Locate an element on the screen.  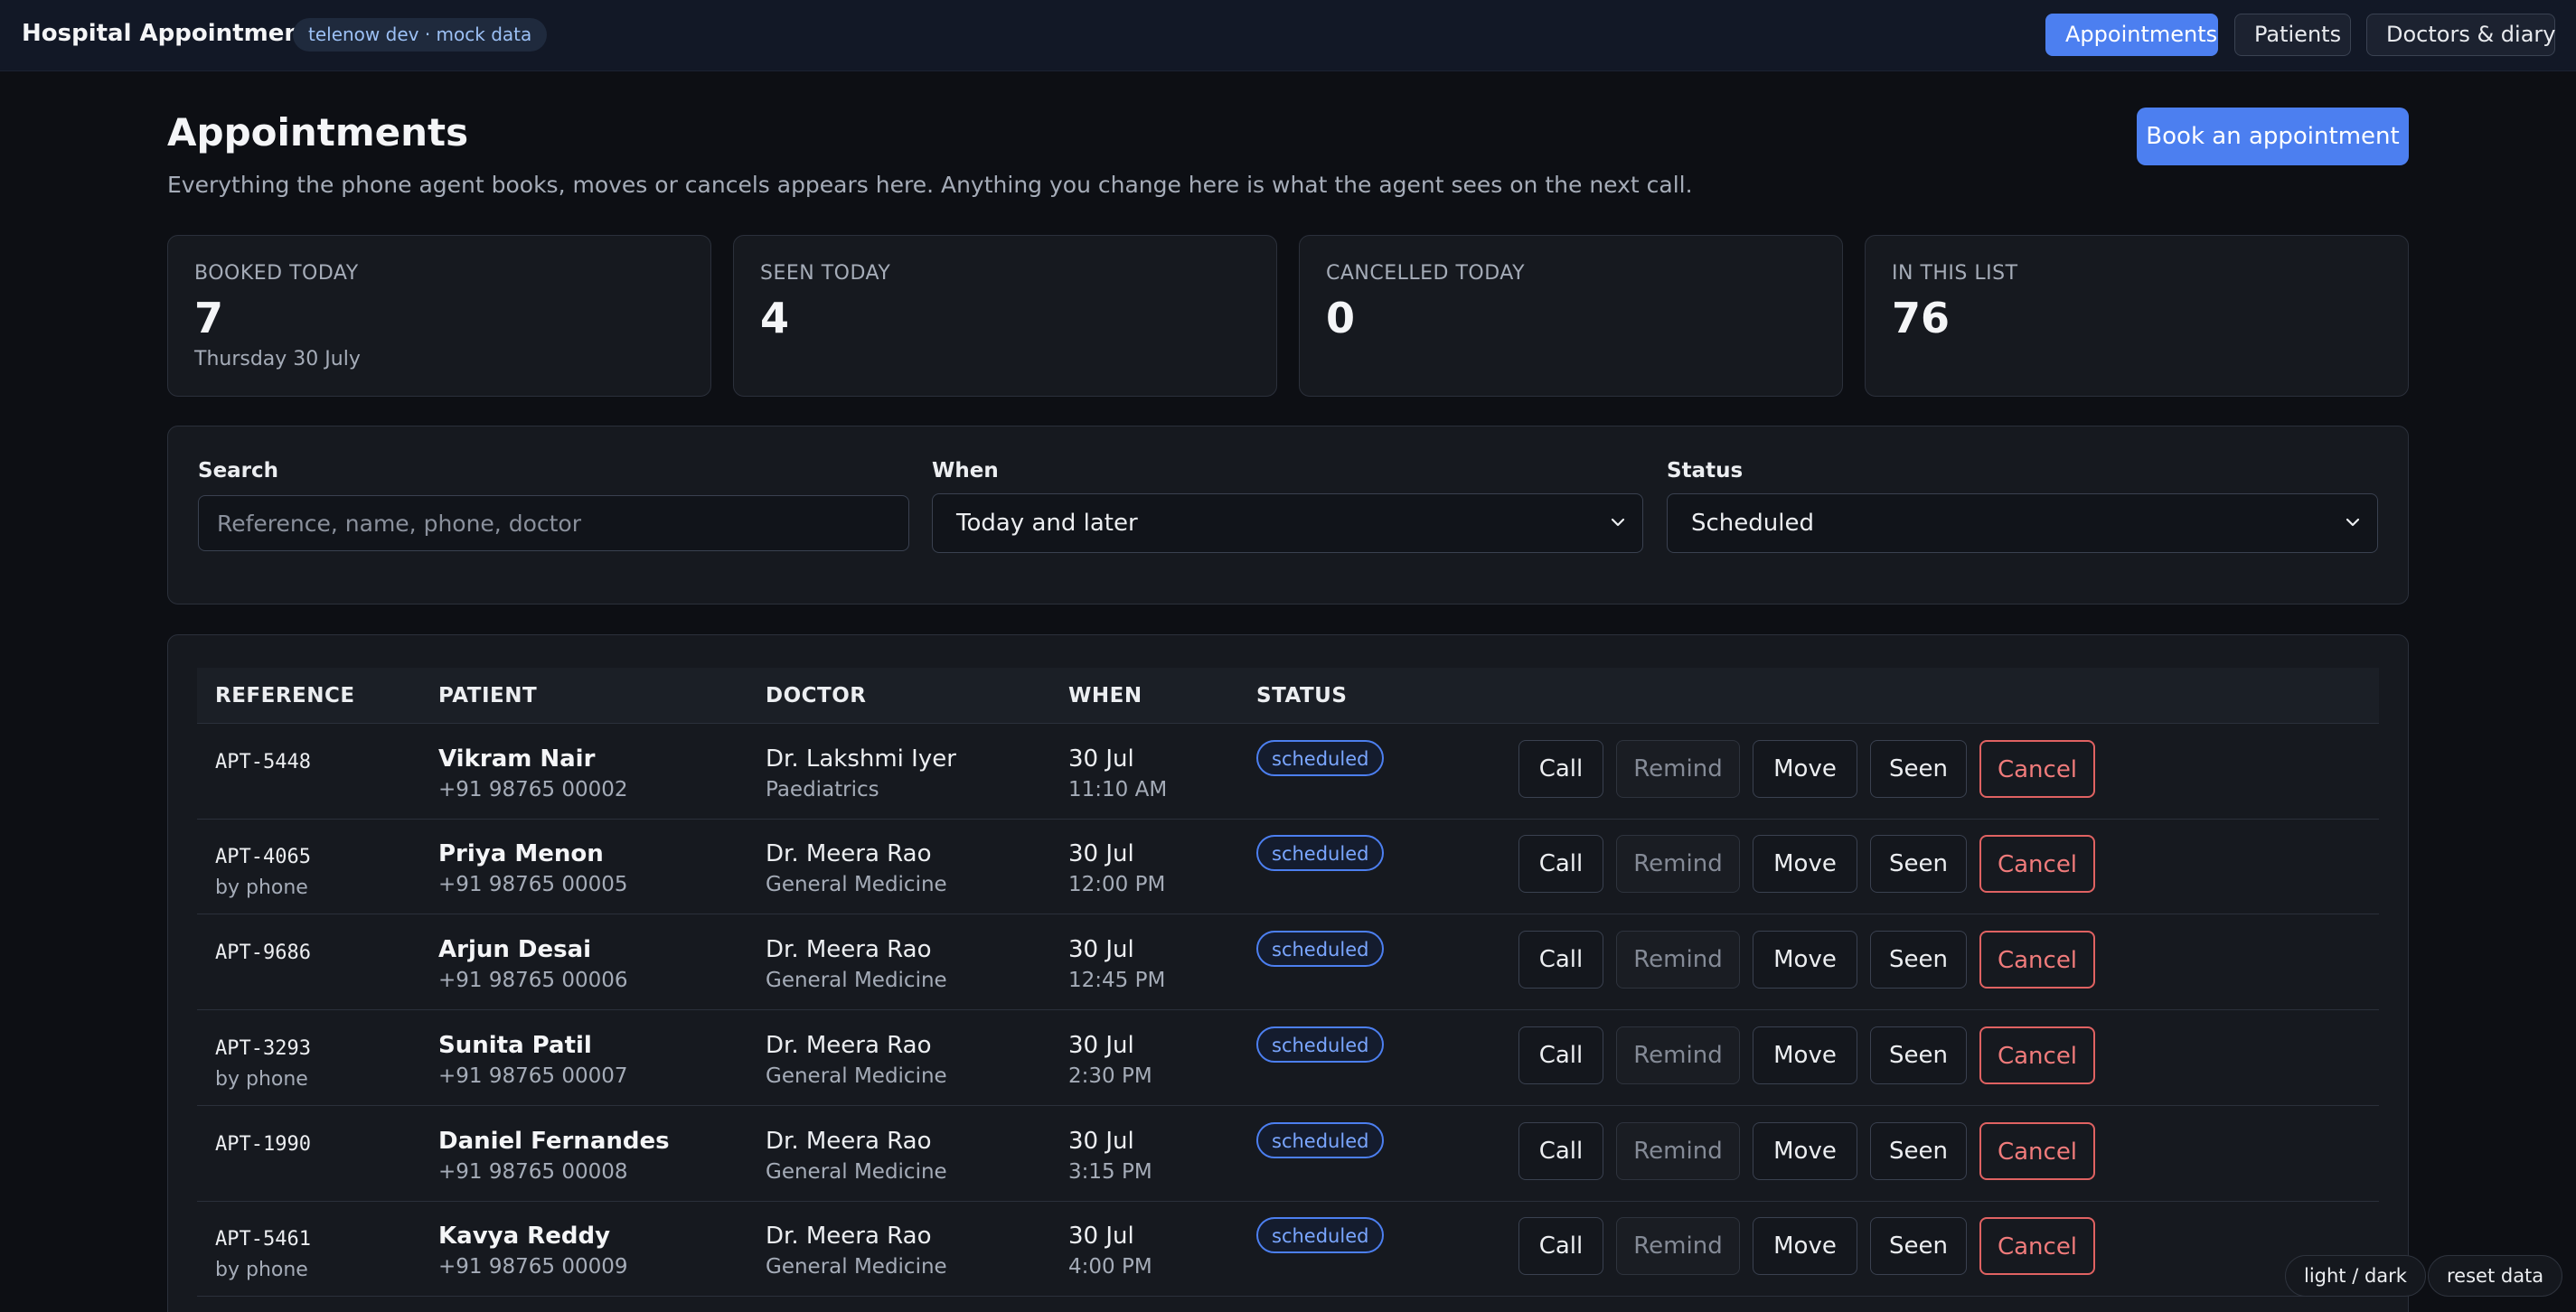
reference-cell: APT-4065 is located at coordinates (263, 857).